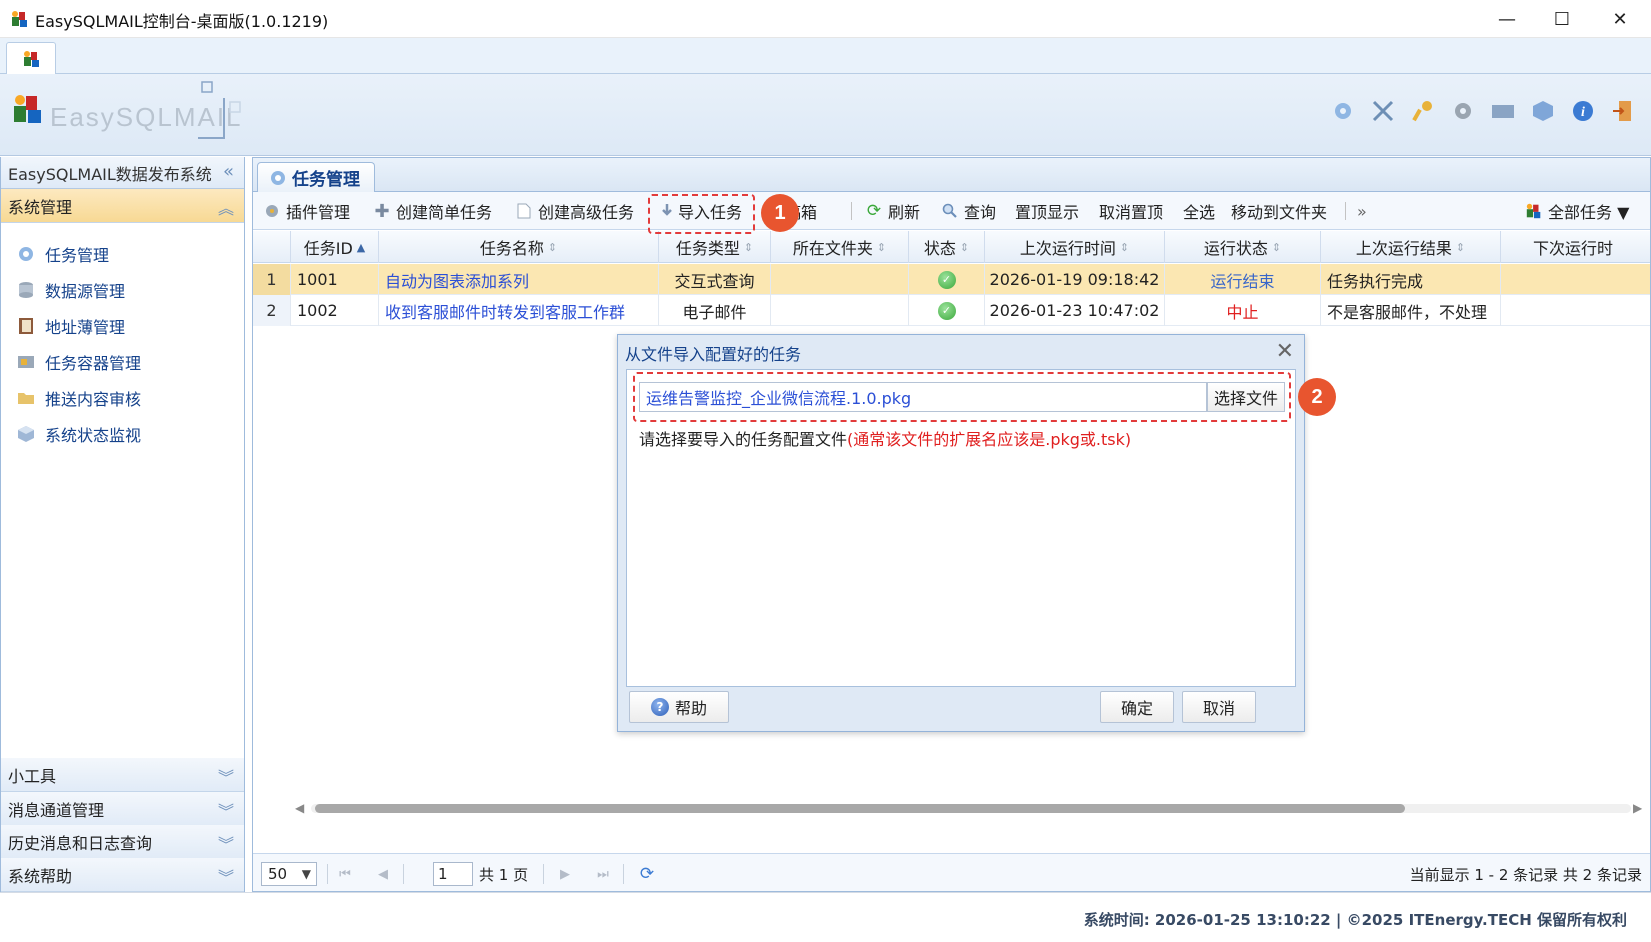 The width and height of the screenshot is (1651, 942). Describe the element at coordinates (78, 398) in the screenshot. I see `sidebar-item-content-review: 推送内容审核` at that location.